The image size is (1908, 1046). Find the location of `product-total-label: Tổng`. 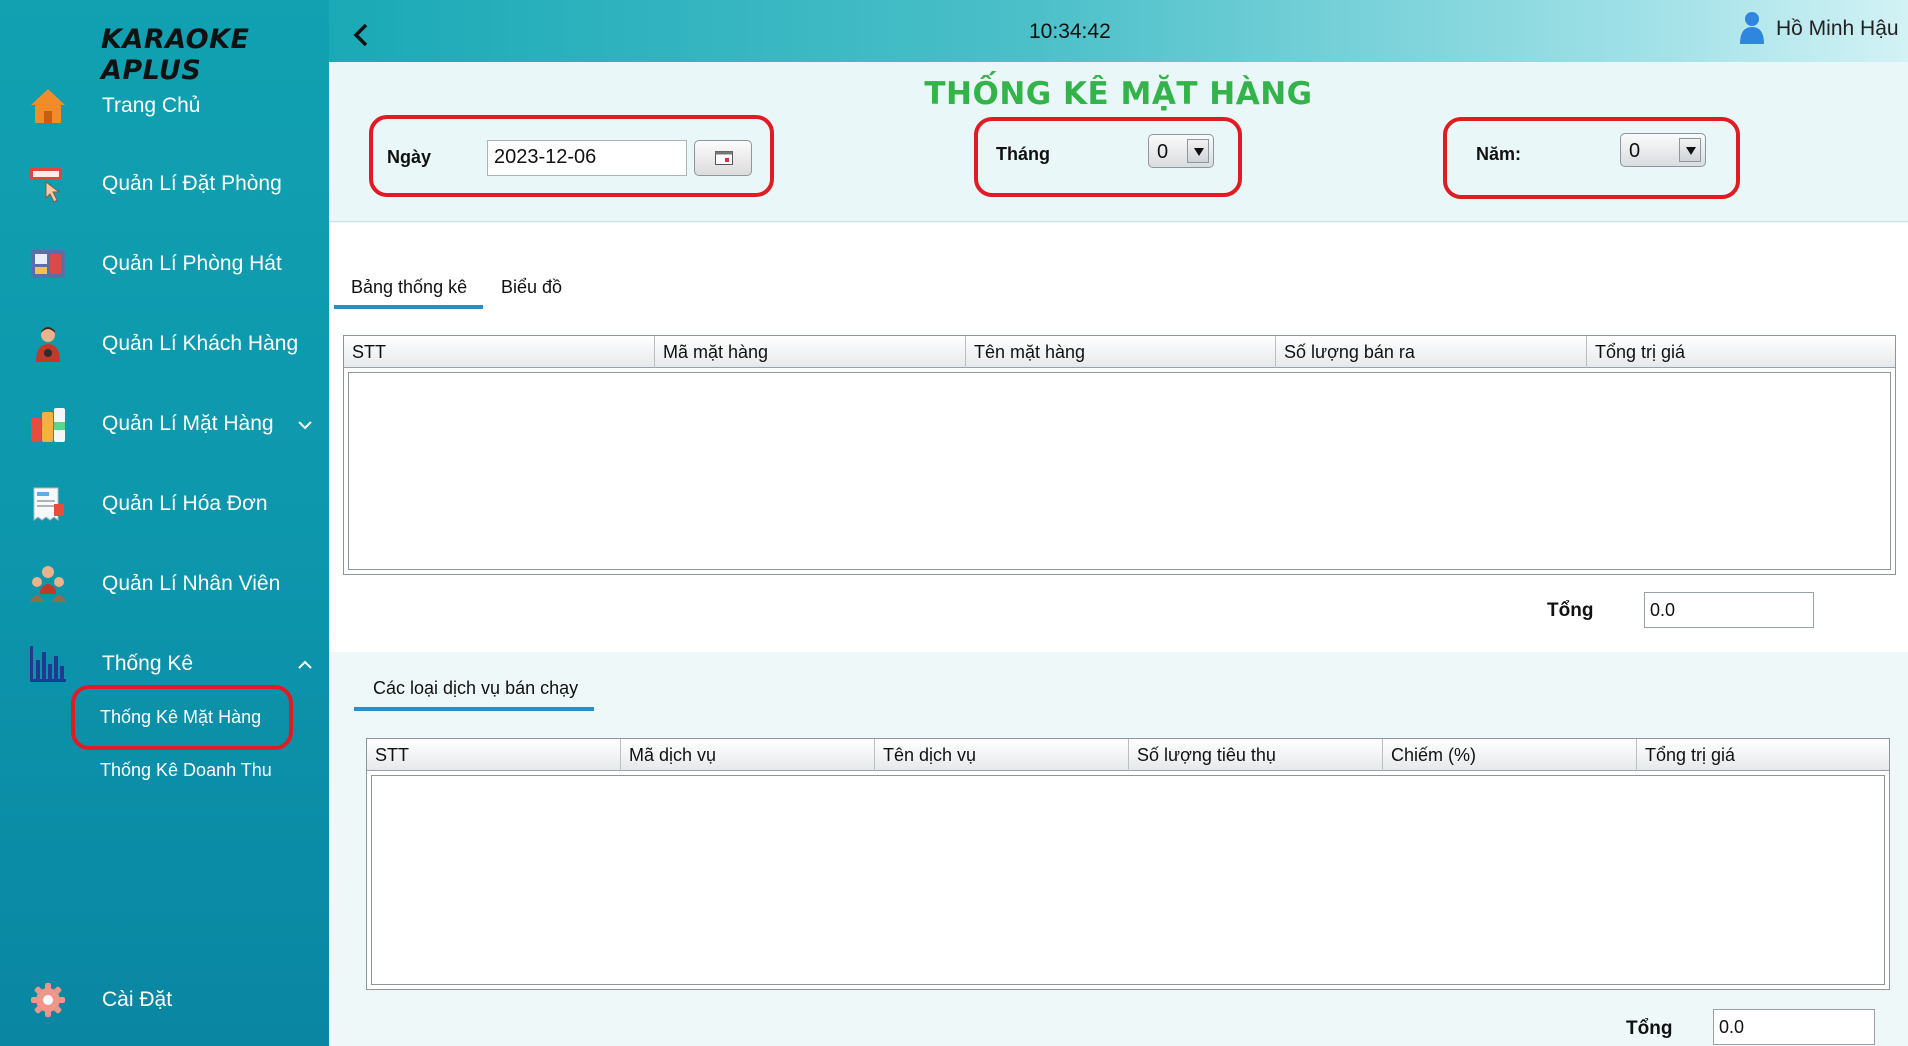

product-total-label: Tổng is located at coordinates (1570, 610).